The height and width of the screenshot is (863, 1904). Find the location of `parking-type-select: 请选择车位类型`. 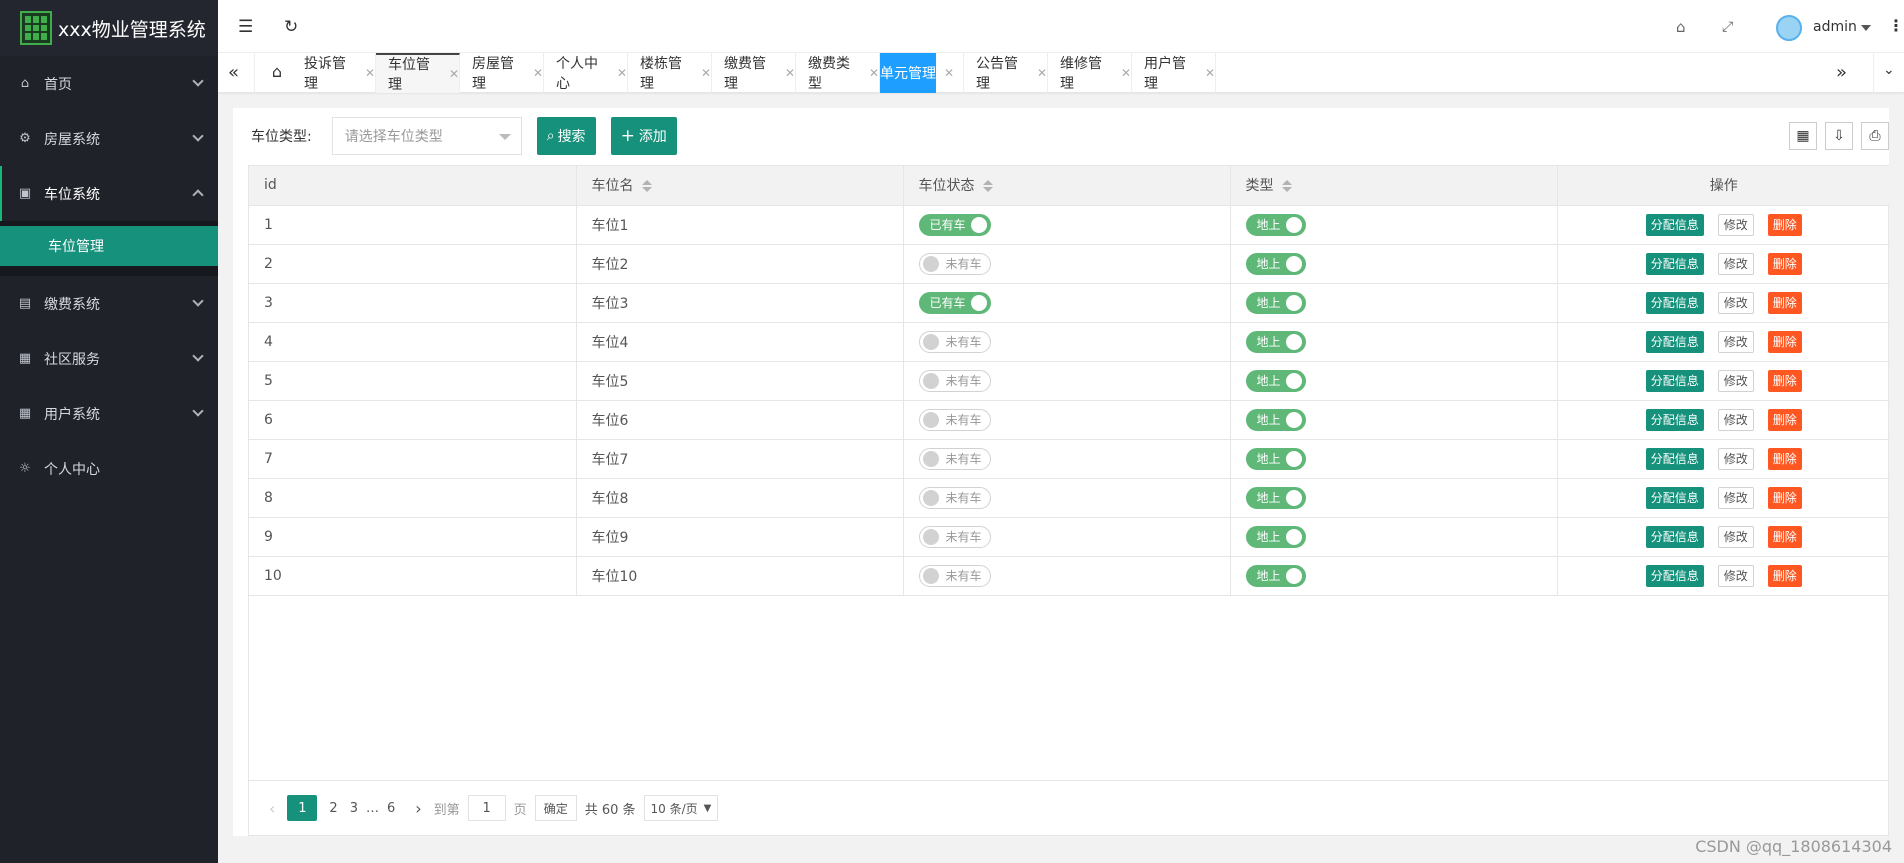

parking-type-select: 请选择车位类型 is located at coordinates (426, 136).